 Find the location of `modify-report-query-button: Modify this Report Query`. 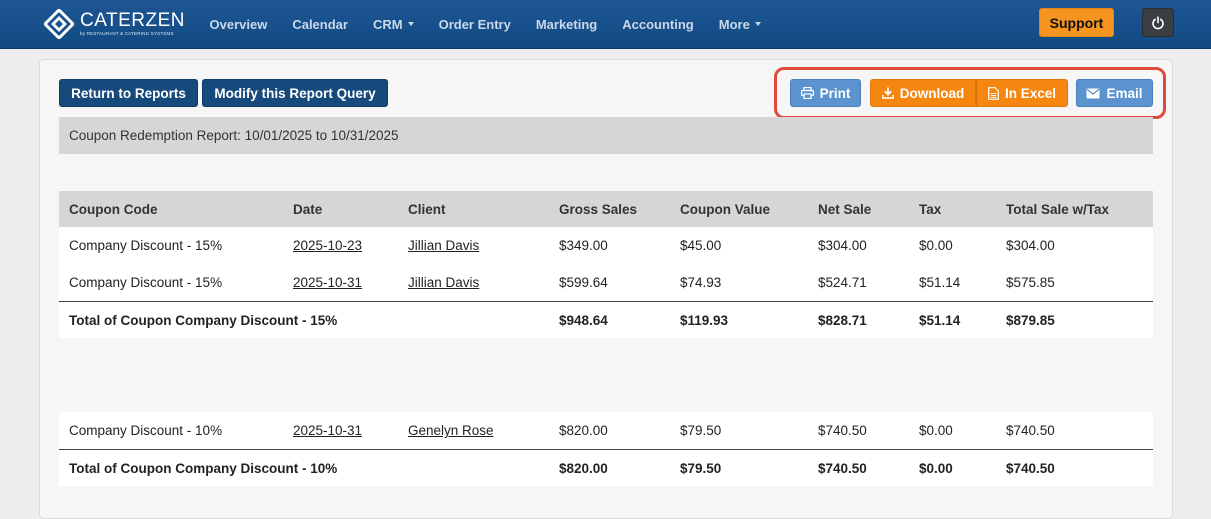

modify-report-query-button: Modify this Report Query is located at coordinates (295, 93).